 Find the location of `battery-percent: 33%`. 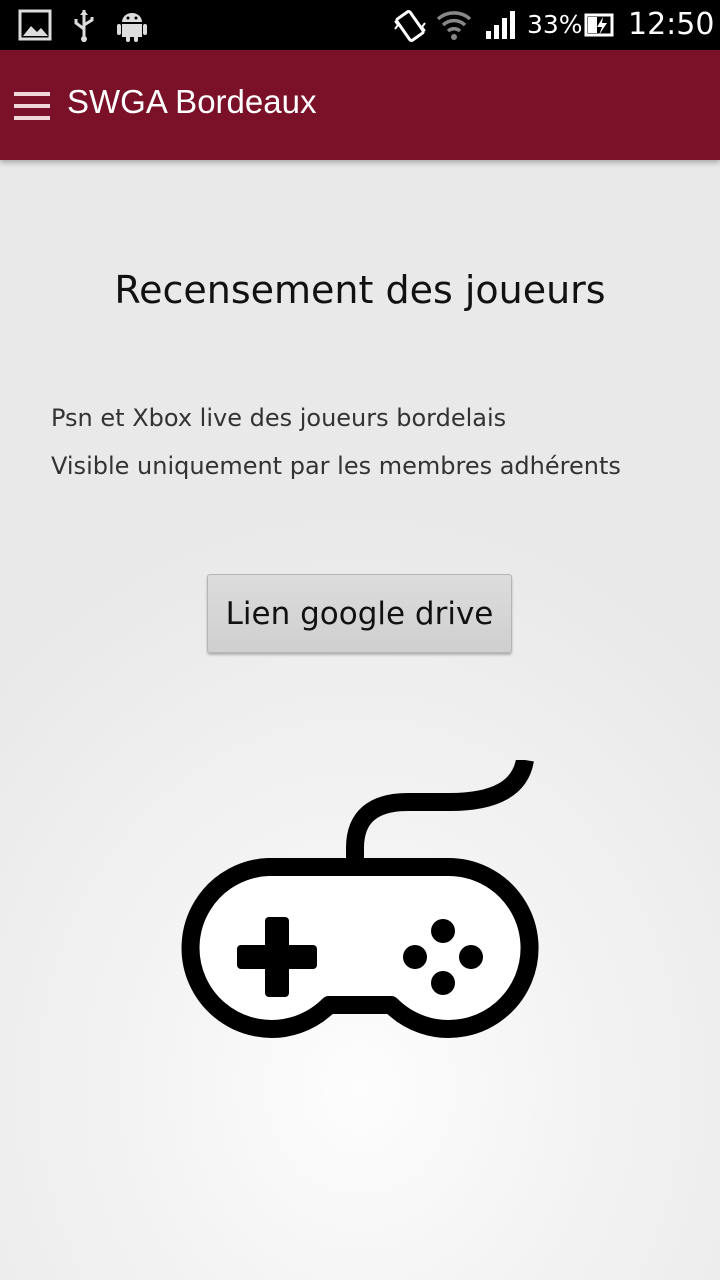

battery-percent: 33% is located at coordinates (555, 24).